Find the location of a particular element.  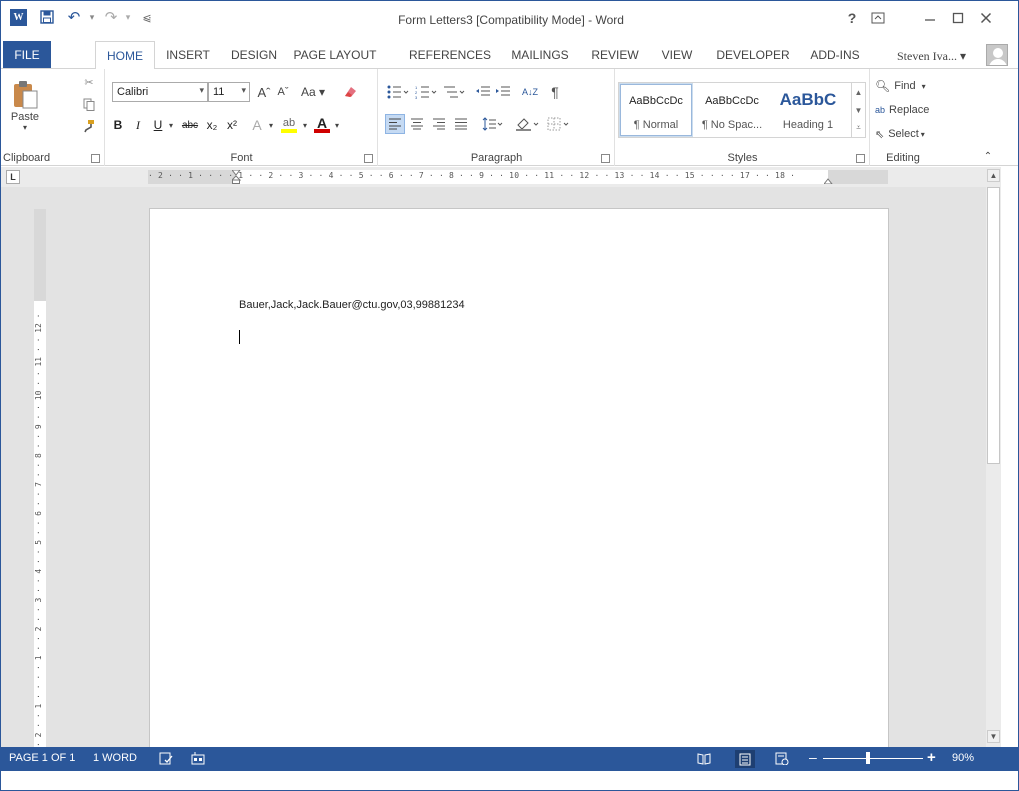

font-launcher-icon is located at coordinates (368, 158).